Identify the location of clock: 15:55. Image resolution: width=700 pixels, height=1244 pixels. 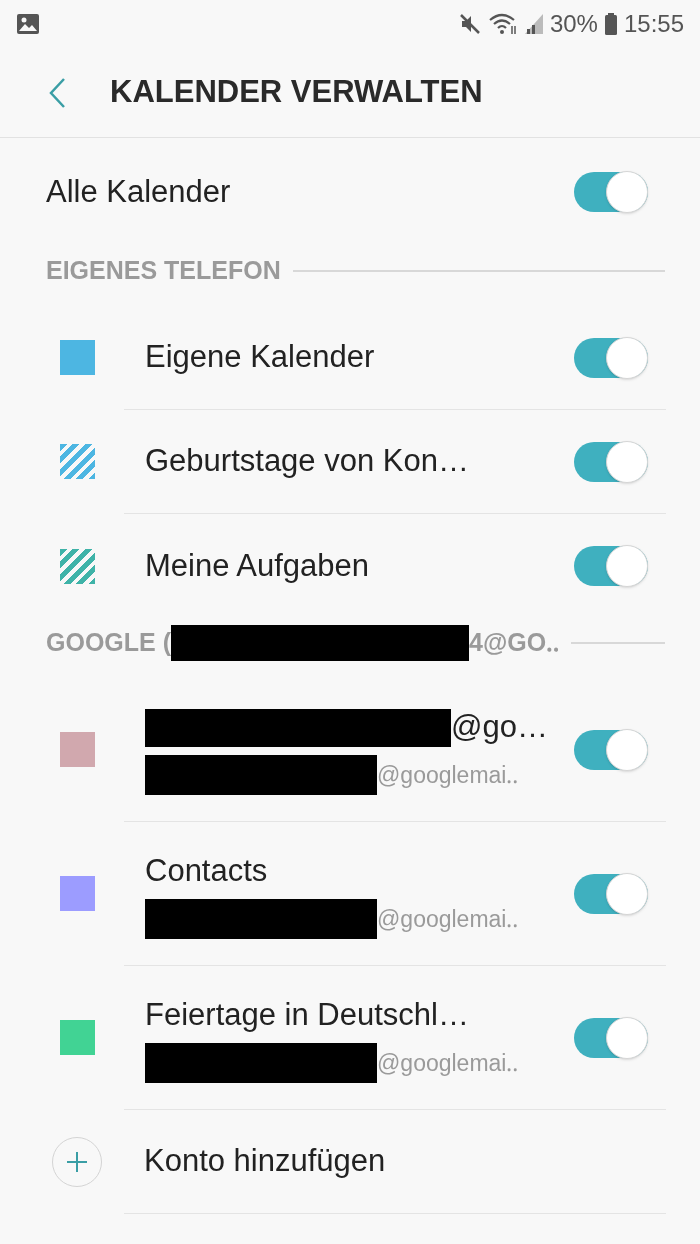
(653, 24).